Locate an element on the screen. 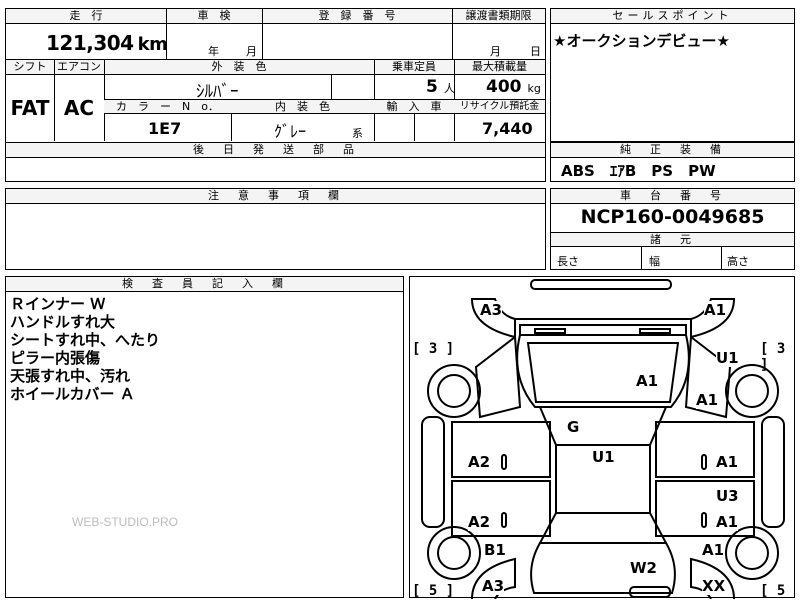  aircon-value: AC is located at coordinates (79, 108).